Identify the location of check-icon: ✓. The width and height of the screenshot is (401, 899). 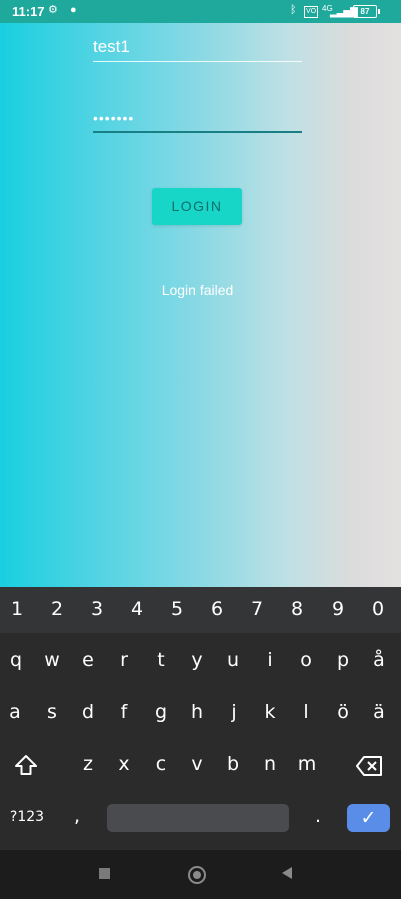
(368, 818).